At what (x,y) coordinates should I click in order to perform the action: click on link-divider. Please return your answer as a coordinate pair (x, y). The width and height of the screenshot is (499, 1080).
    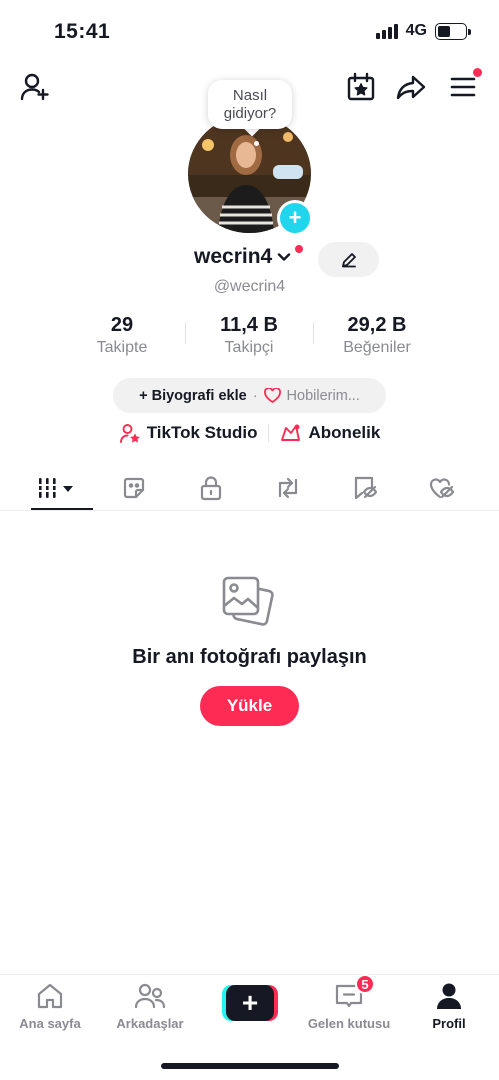
    Looking at the image, I should click on (268, 433).